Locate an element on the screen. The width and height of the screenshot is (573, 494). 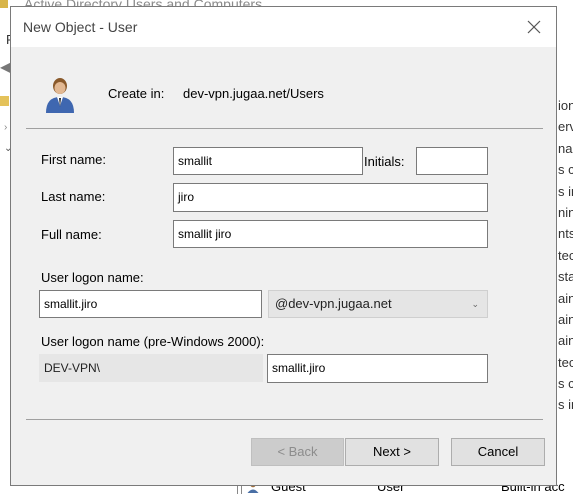
logon-name-field: smallit.jiro is located at coordinates (150, 304).